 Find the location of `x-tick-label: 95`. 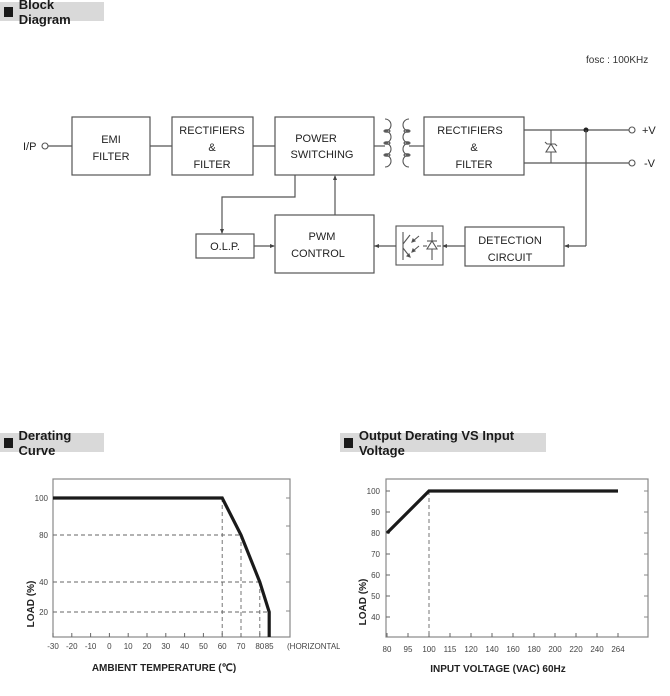

x-tick-label: 95 is located at coordinates (408, 649).